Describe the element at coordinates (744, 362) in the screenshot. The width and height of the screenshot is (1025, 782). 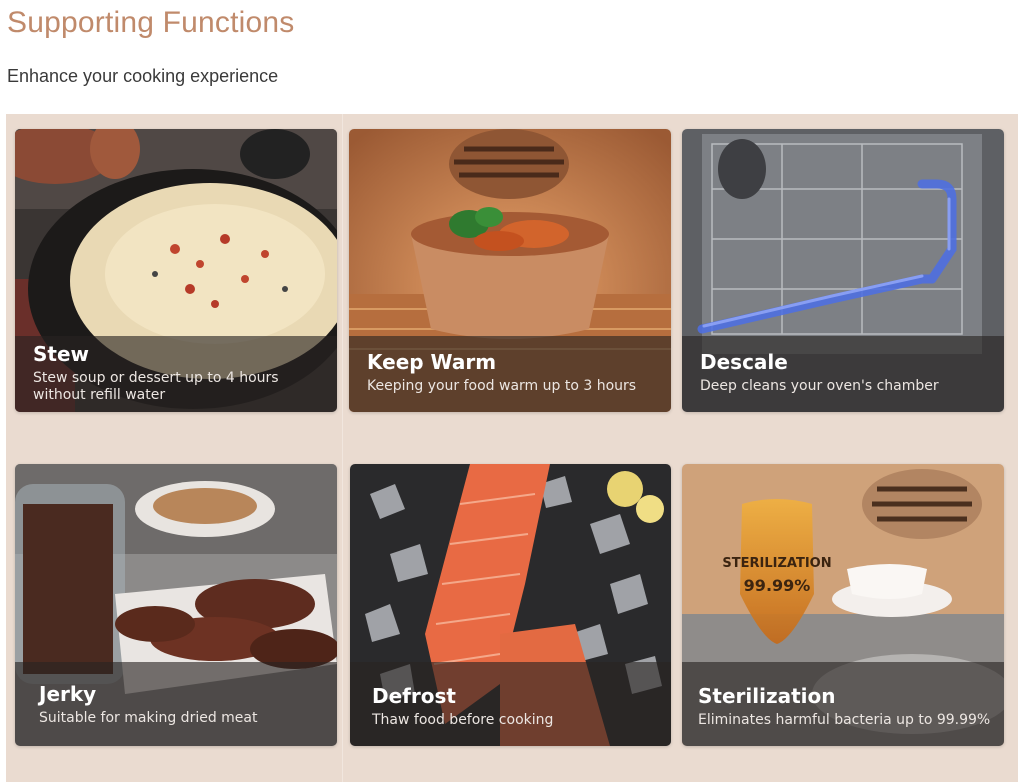
I see `card-title: Descale` at that location.